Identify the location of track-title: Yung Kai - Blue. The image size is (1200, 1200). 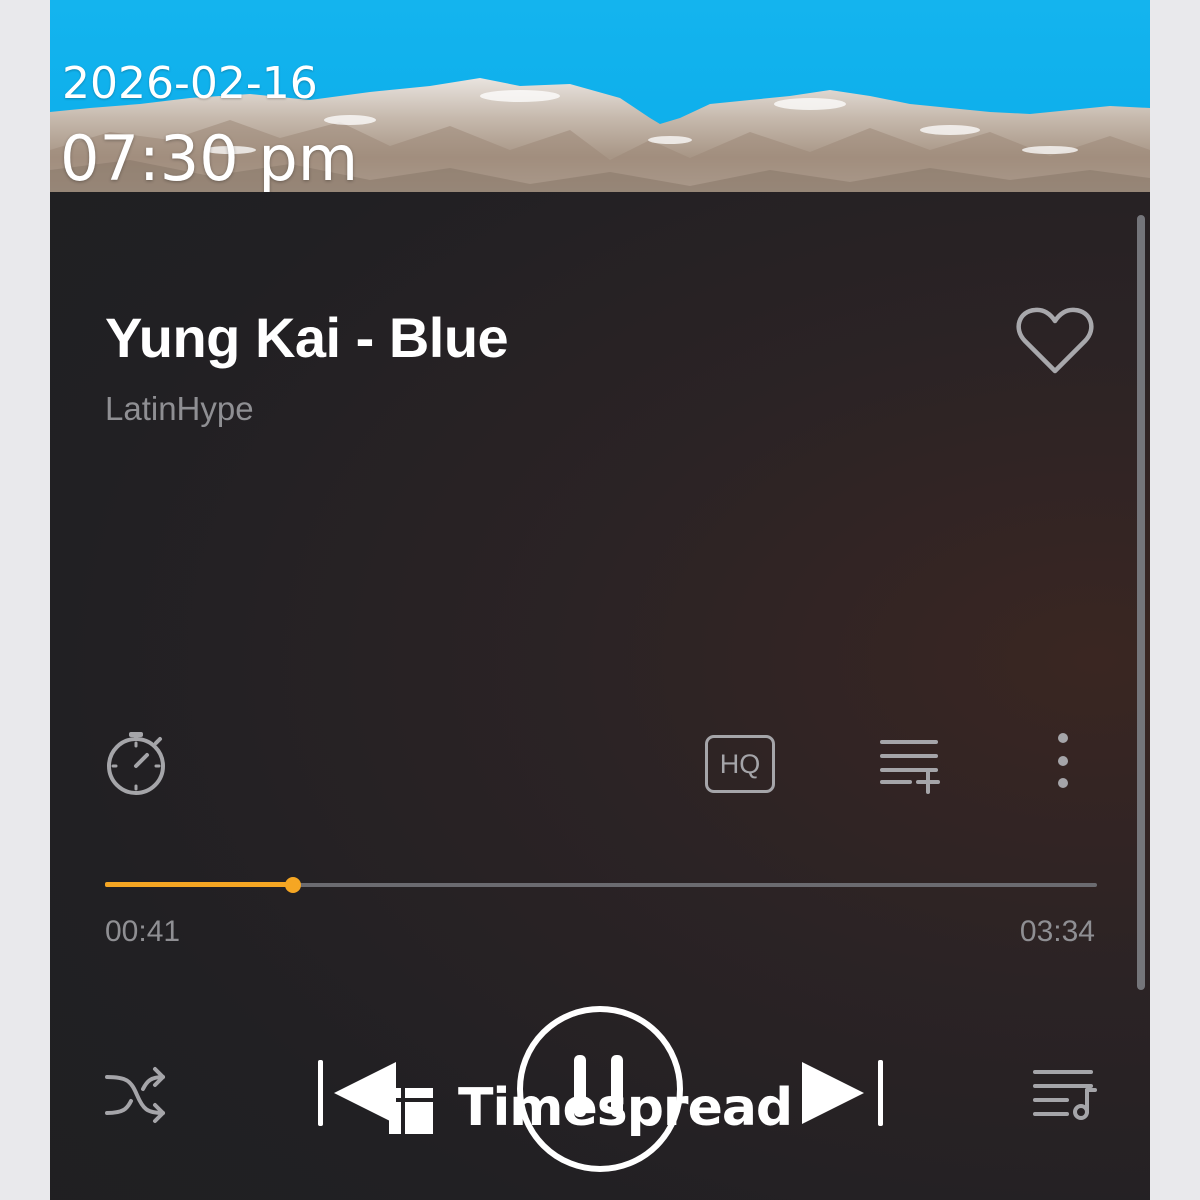
(307, 337).